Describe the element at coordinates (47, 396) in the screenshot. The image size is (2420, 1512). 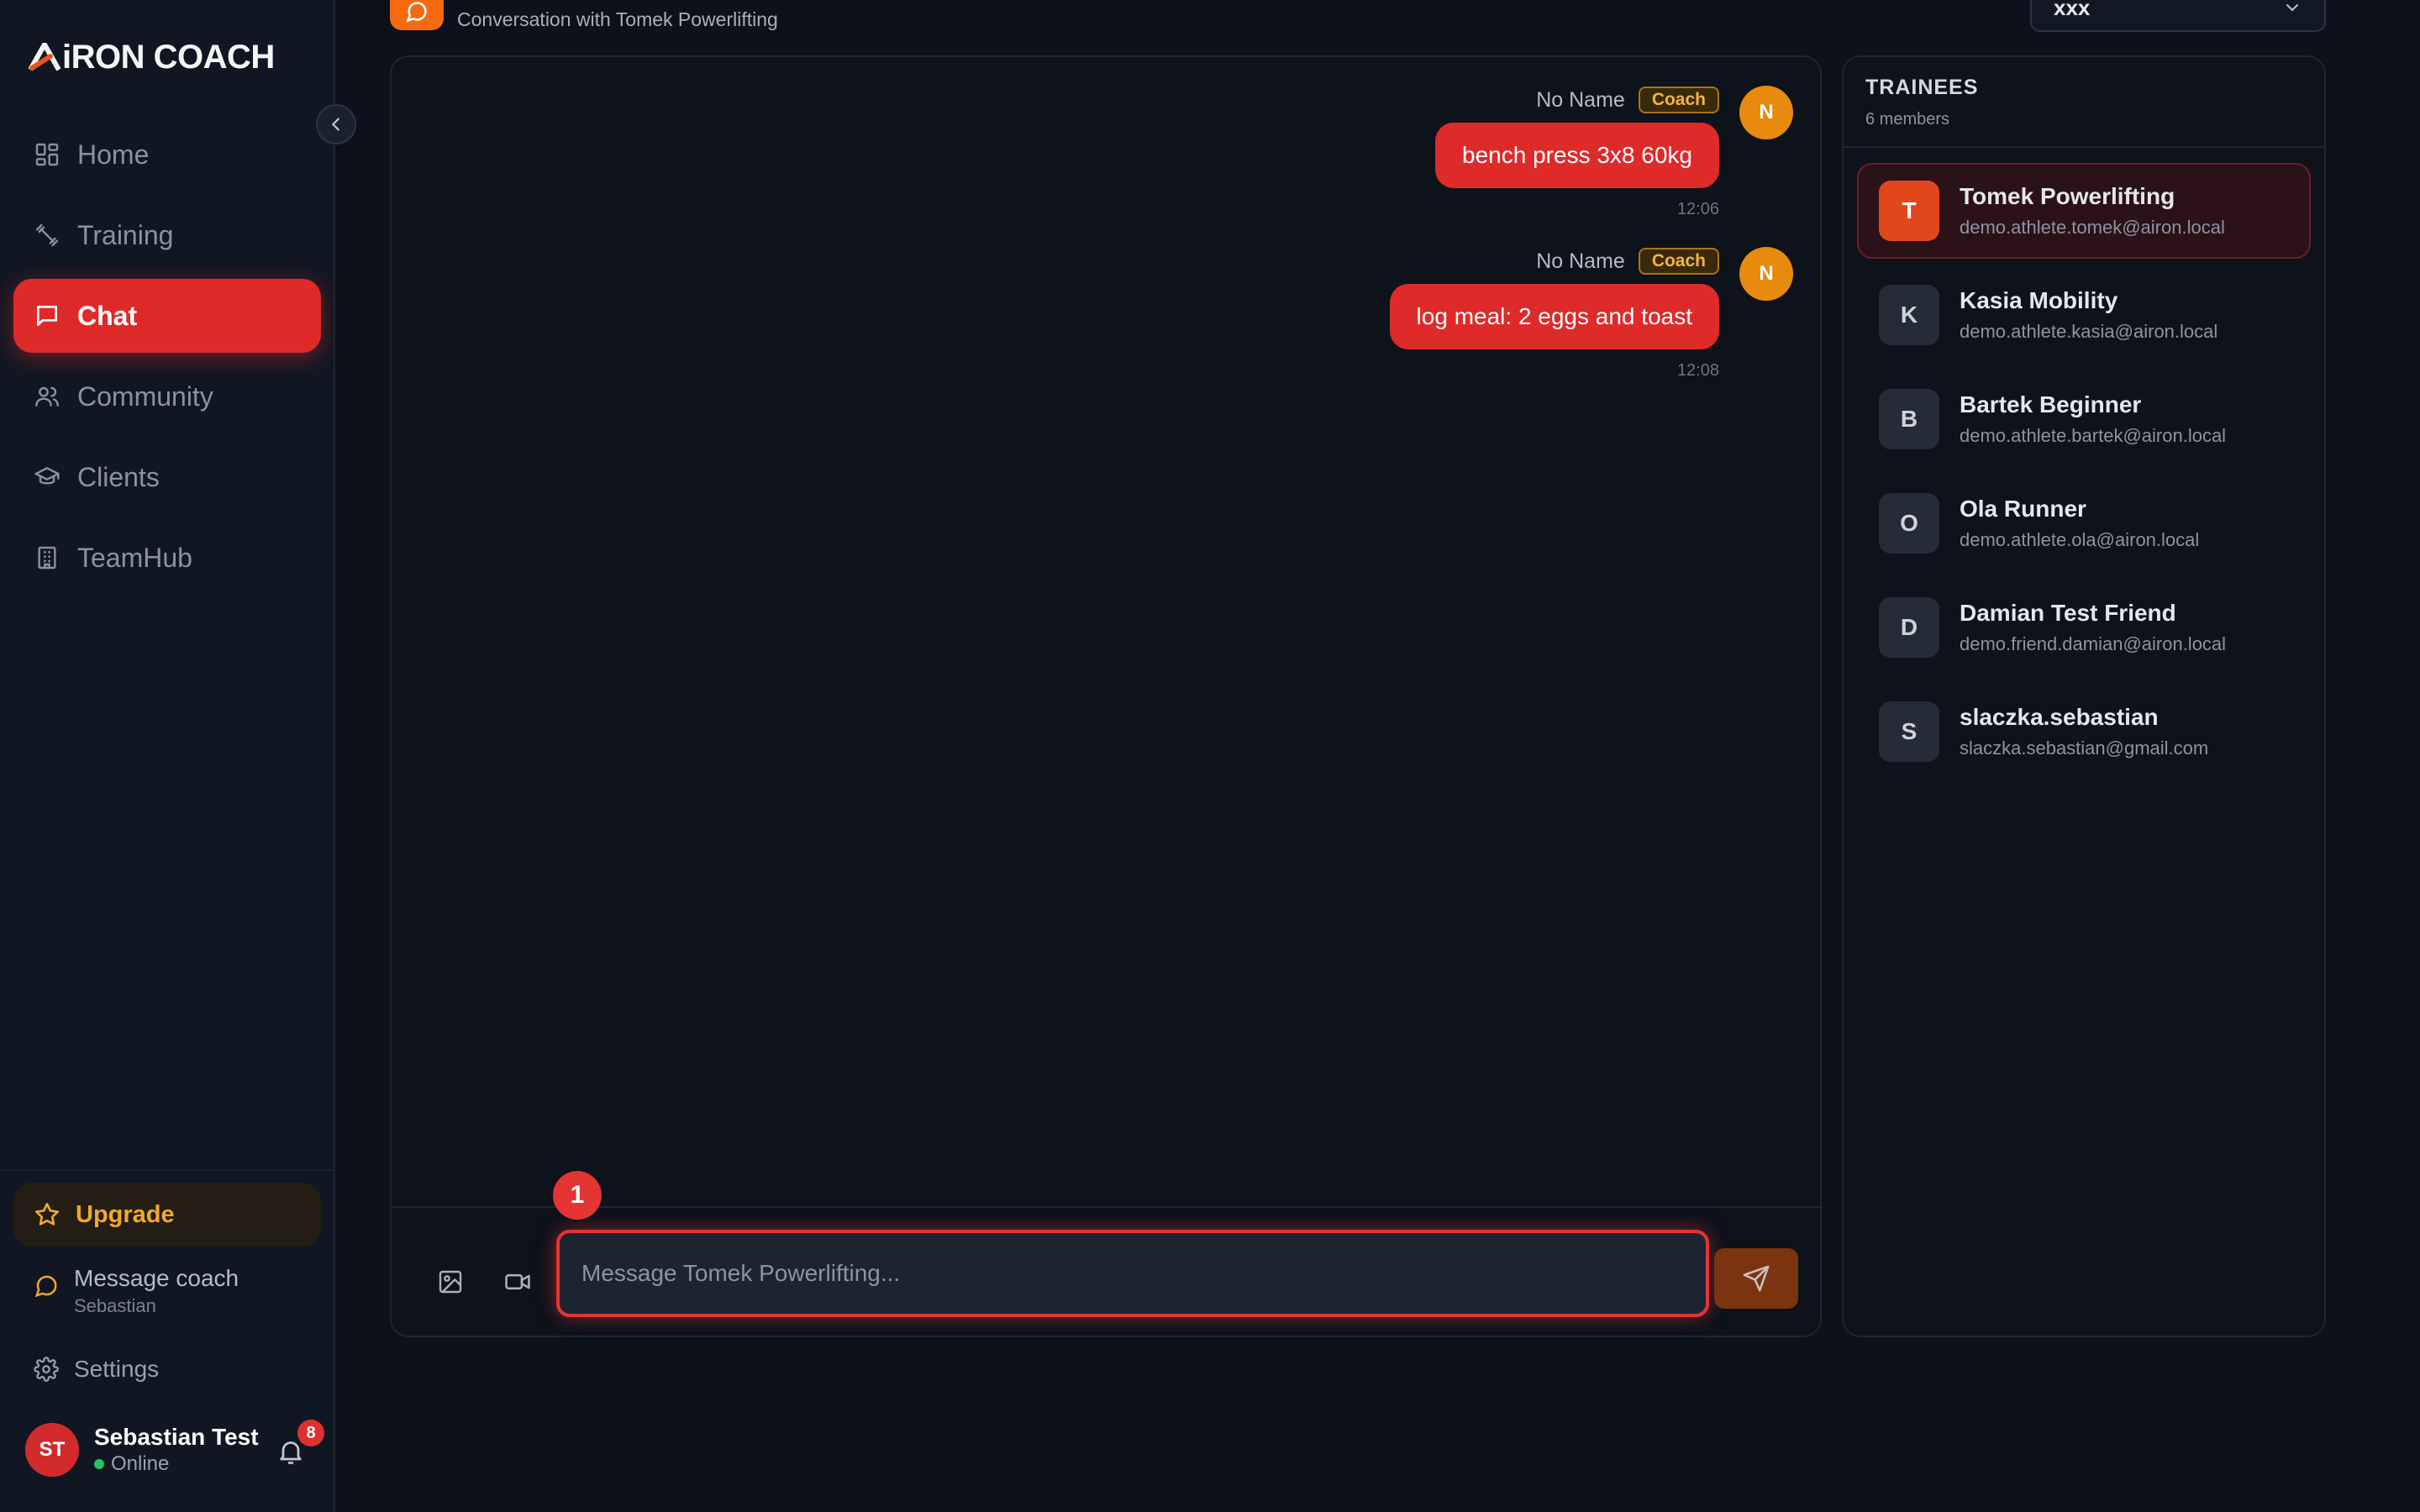
I see `users-icon` at that location.